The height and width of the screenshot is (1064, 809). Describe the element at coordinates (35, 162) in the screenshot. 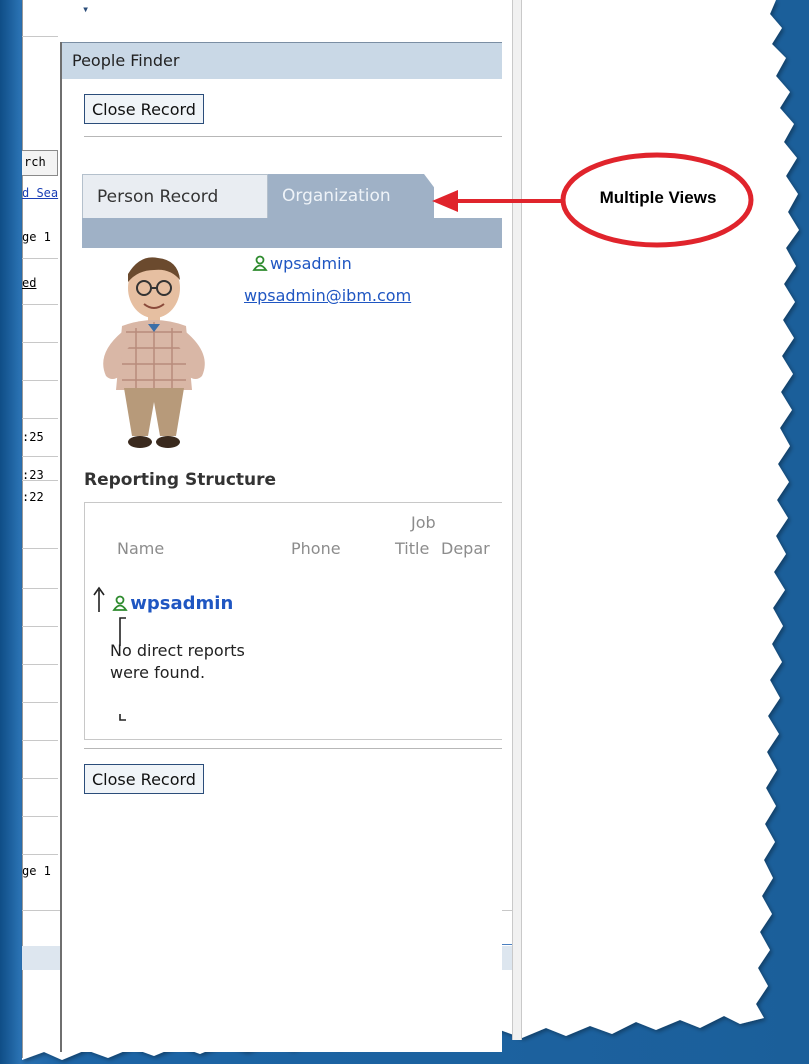

I see `bg-search-button-label: rch` at that location.